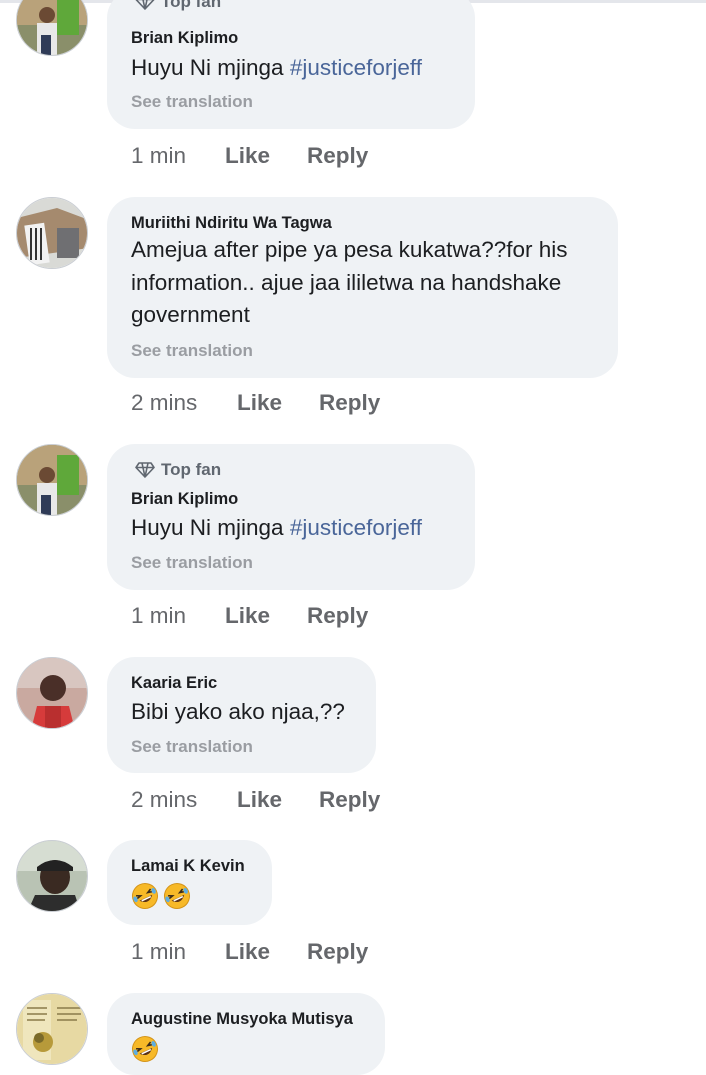  Describe the element at coordinates (190, 314) in the screenshot. I see `comment-text-line: government` at that location.